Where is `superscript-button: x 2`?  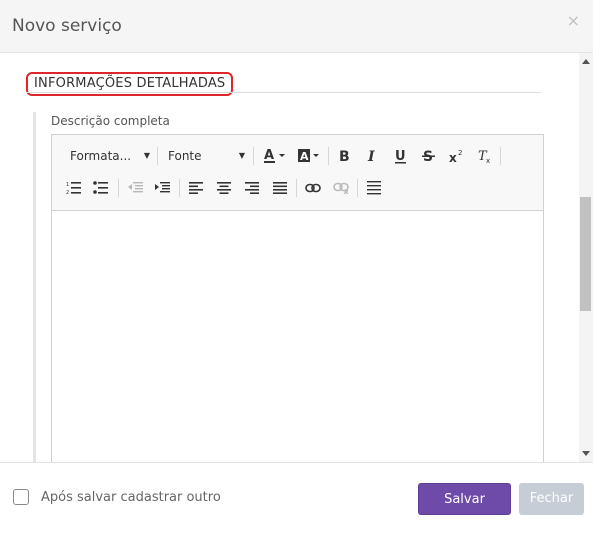 superscript-button: x 2 is located at coordinates (457, 156).